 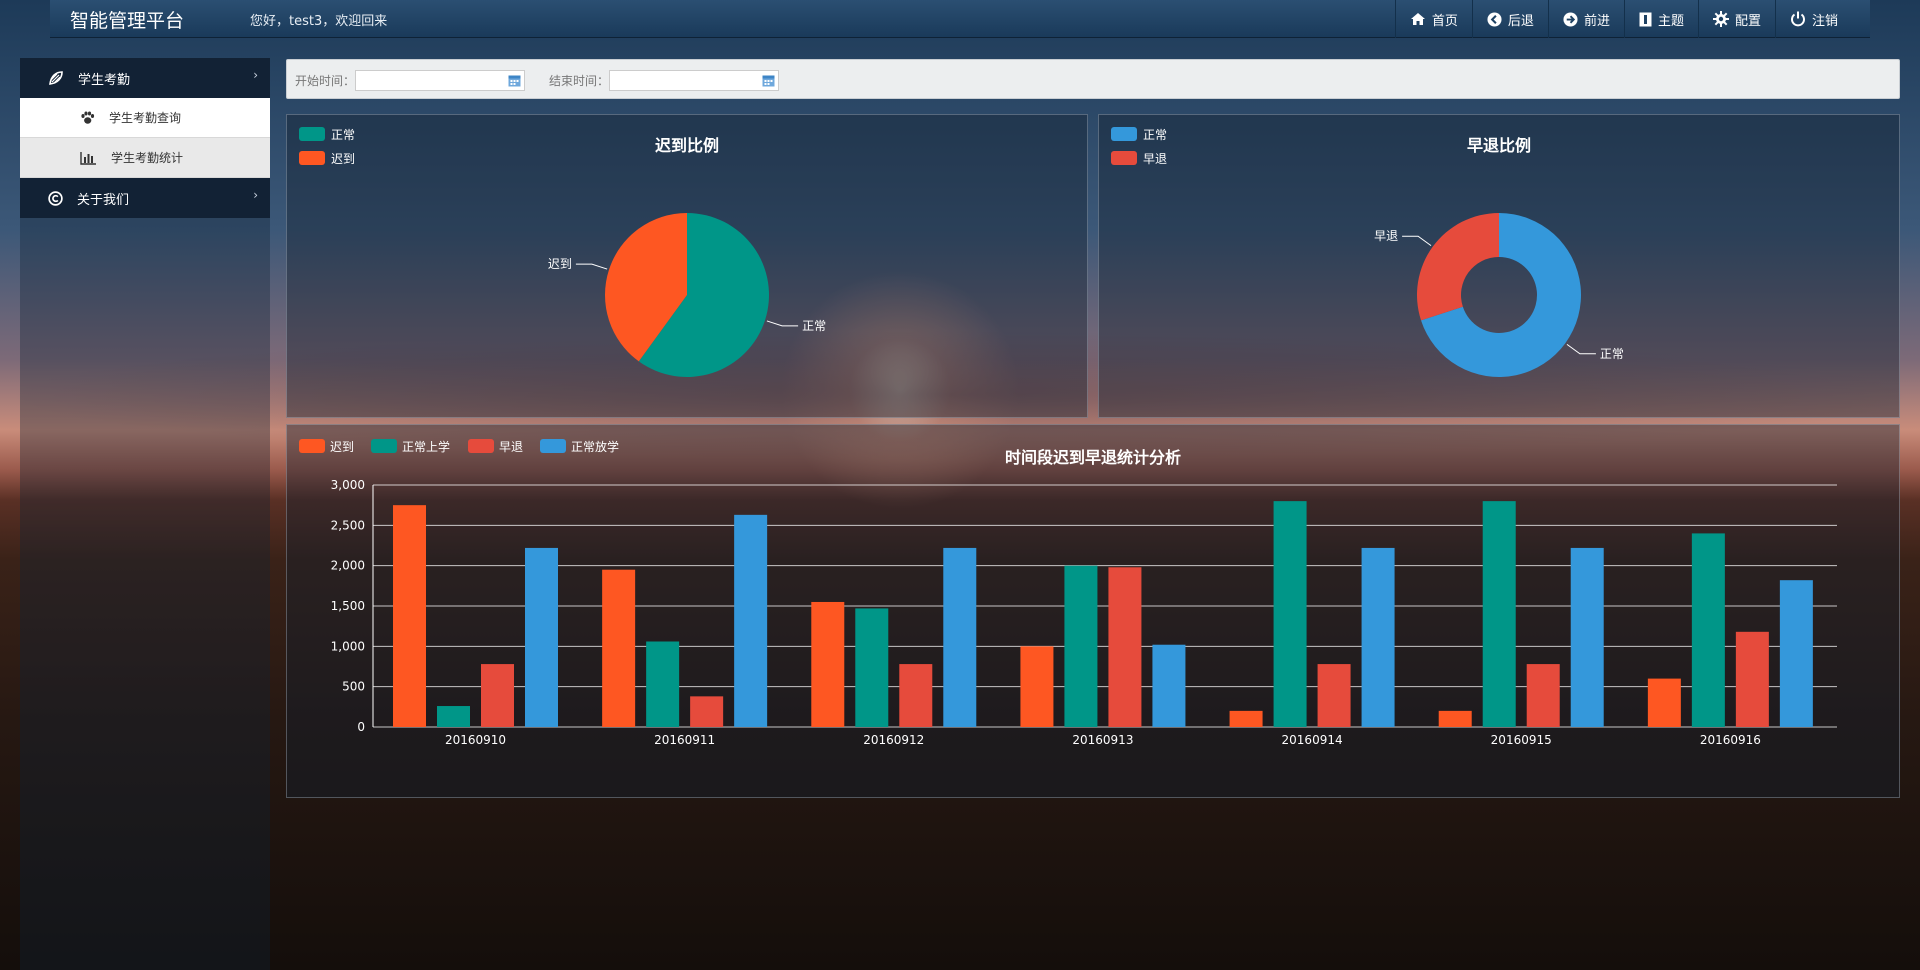 I want to click on nav-config-button: 配置, so click(x=1736, y=19).